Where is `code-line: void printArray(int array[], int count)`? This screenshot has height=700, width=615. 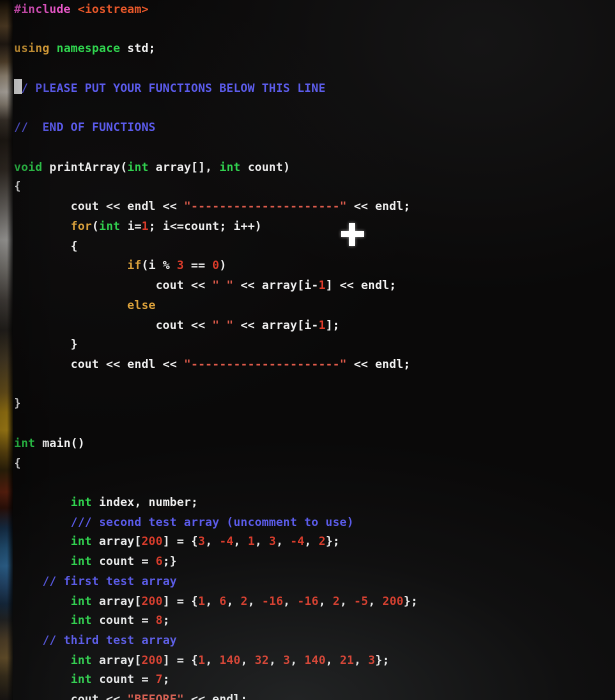 code-line: void printArray(int array[], int count) is located at coordinates (307, 168).